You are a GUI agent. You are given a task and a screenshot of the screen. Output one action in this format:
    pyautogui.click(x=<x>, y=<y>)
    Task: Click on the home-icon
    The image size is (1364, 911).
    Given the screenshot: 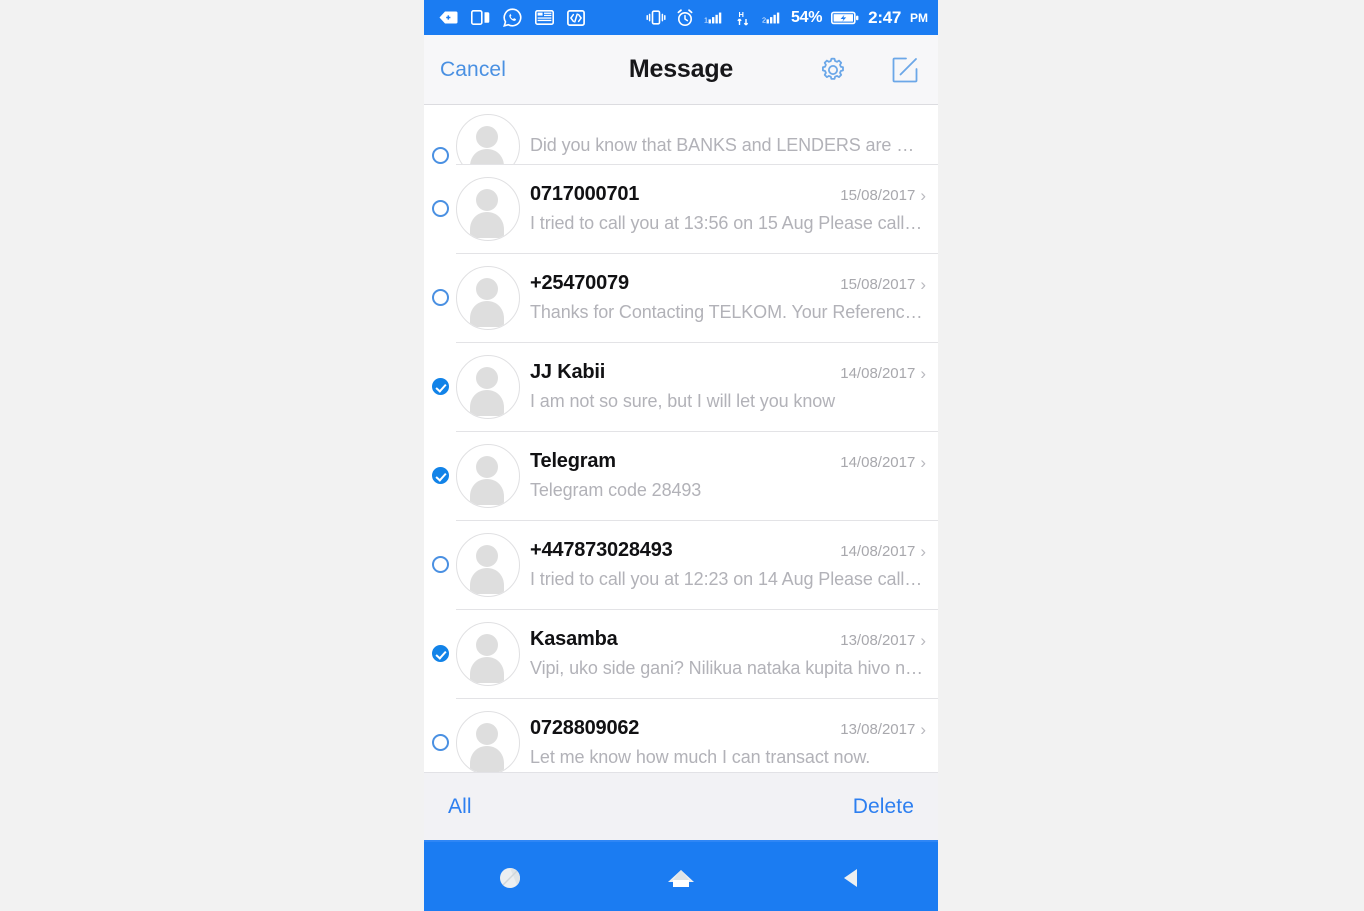 What is the action you would take?
    pyautogui.click(x=681, y=878)
    